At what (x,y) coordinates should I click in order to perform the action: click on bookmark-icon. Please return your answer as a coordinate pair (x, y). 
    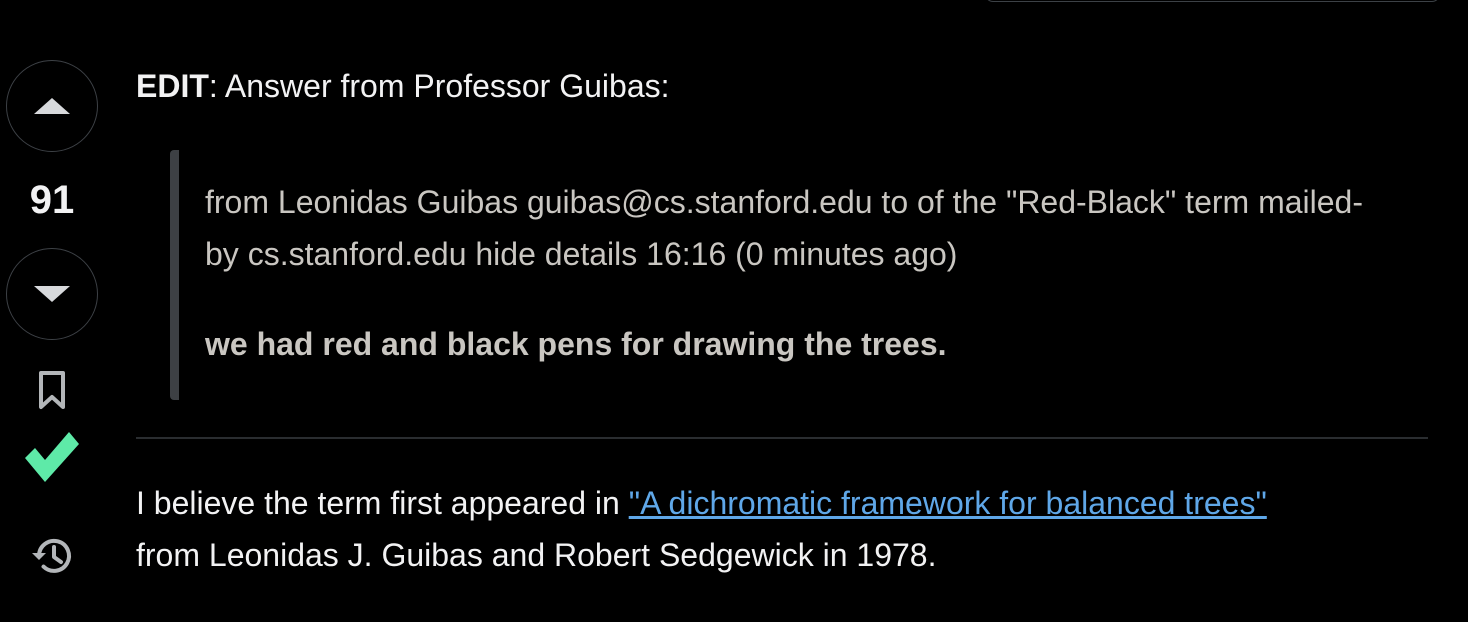
    Looking at the image, I should click on (52, 390).